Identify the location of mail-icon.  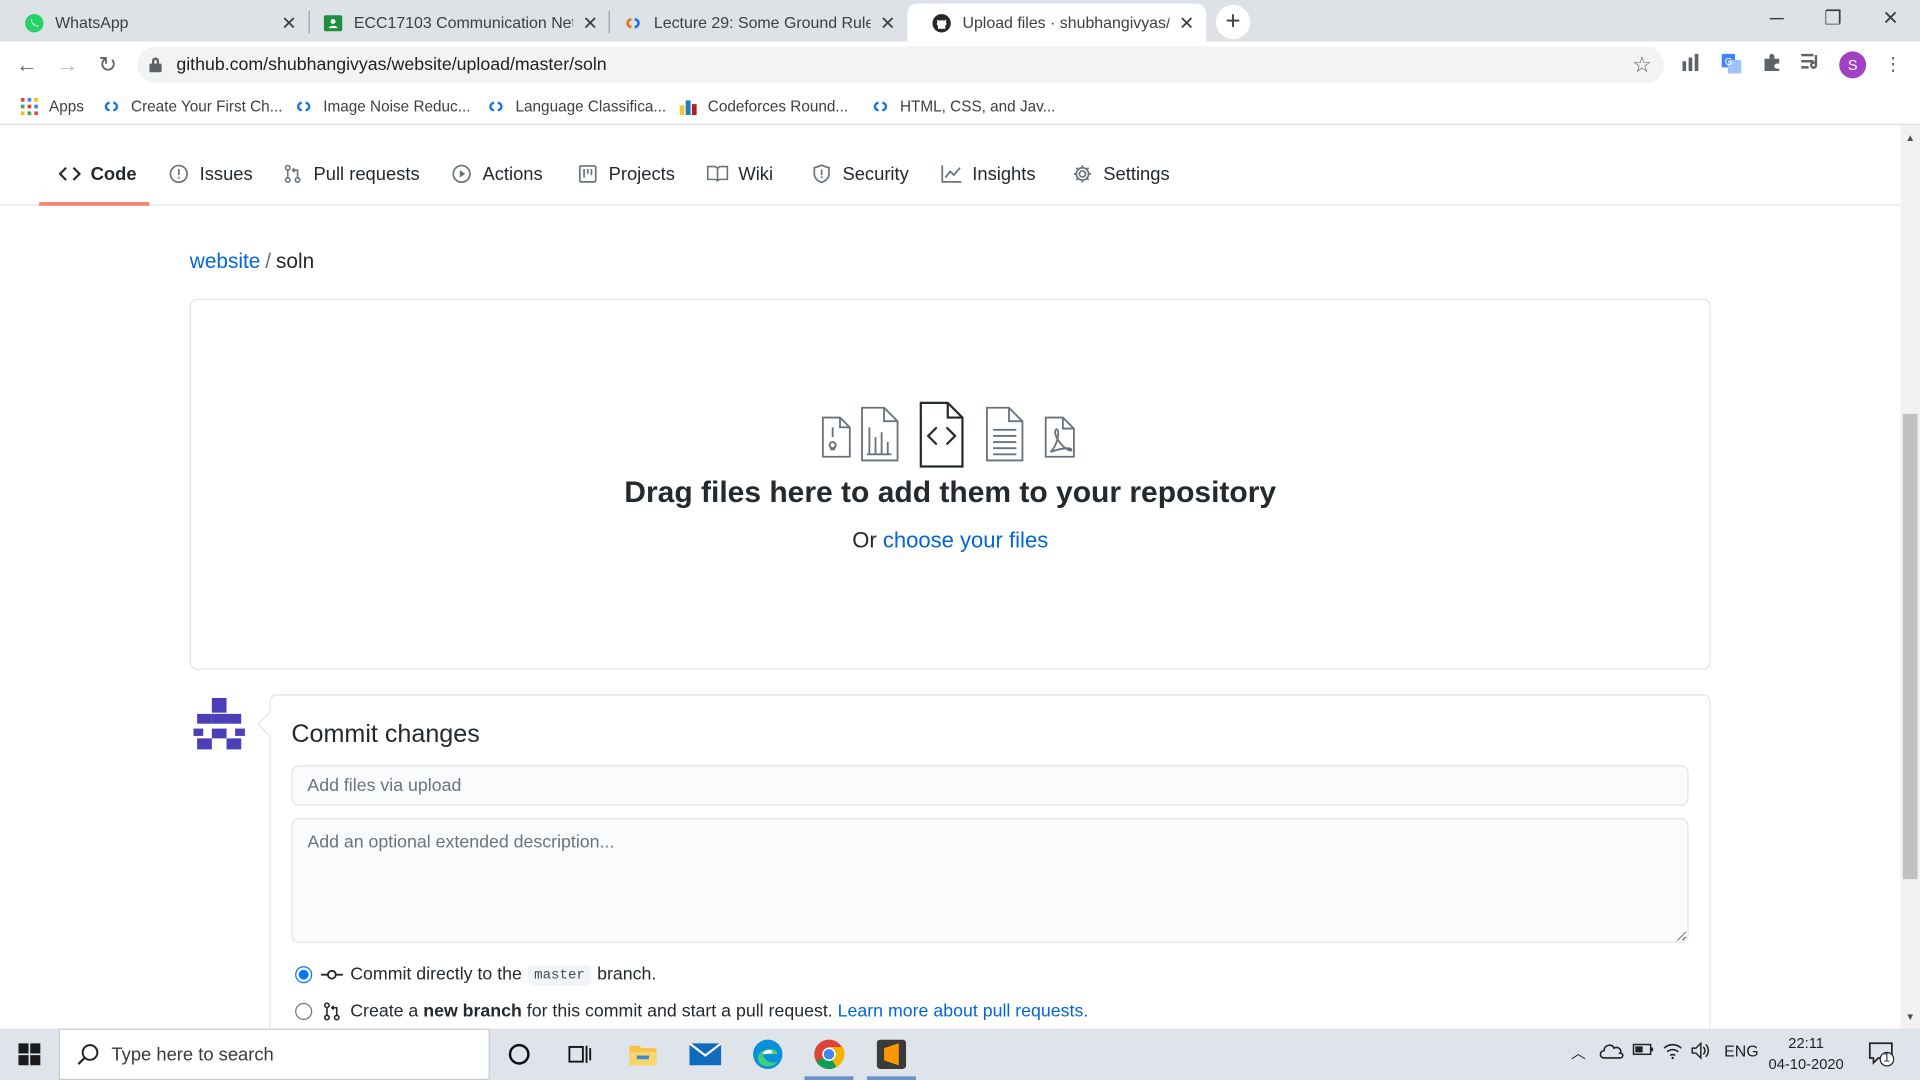
(705, 1054).